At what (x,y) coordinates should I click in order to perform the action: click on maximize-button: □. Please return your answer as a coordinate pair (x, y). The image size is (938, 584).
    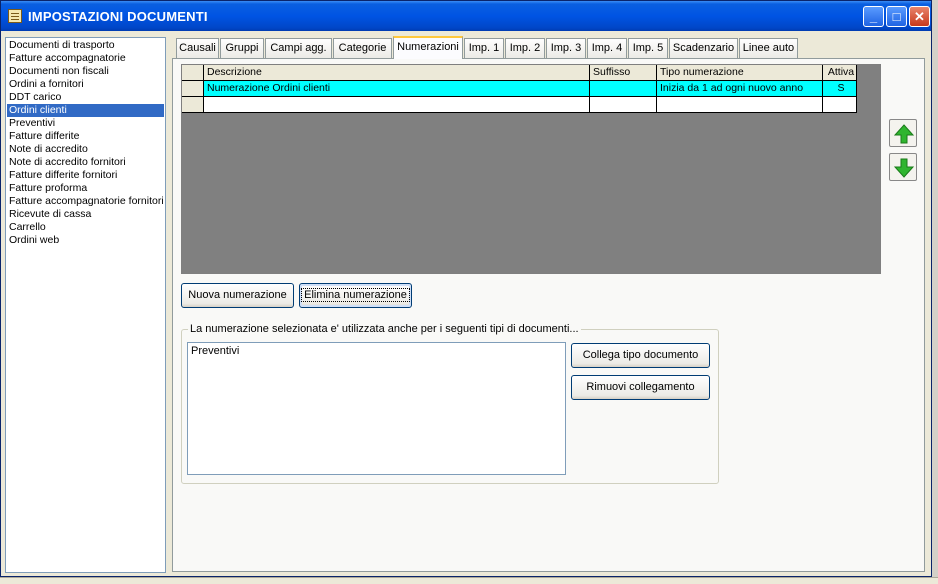
    Looking at the image, I should click on (896, 16).